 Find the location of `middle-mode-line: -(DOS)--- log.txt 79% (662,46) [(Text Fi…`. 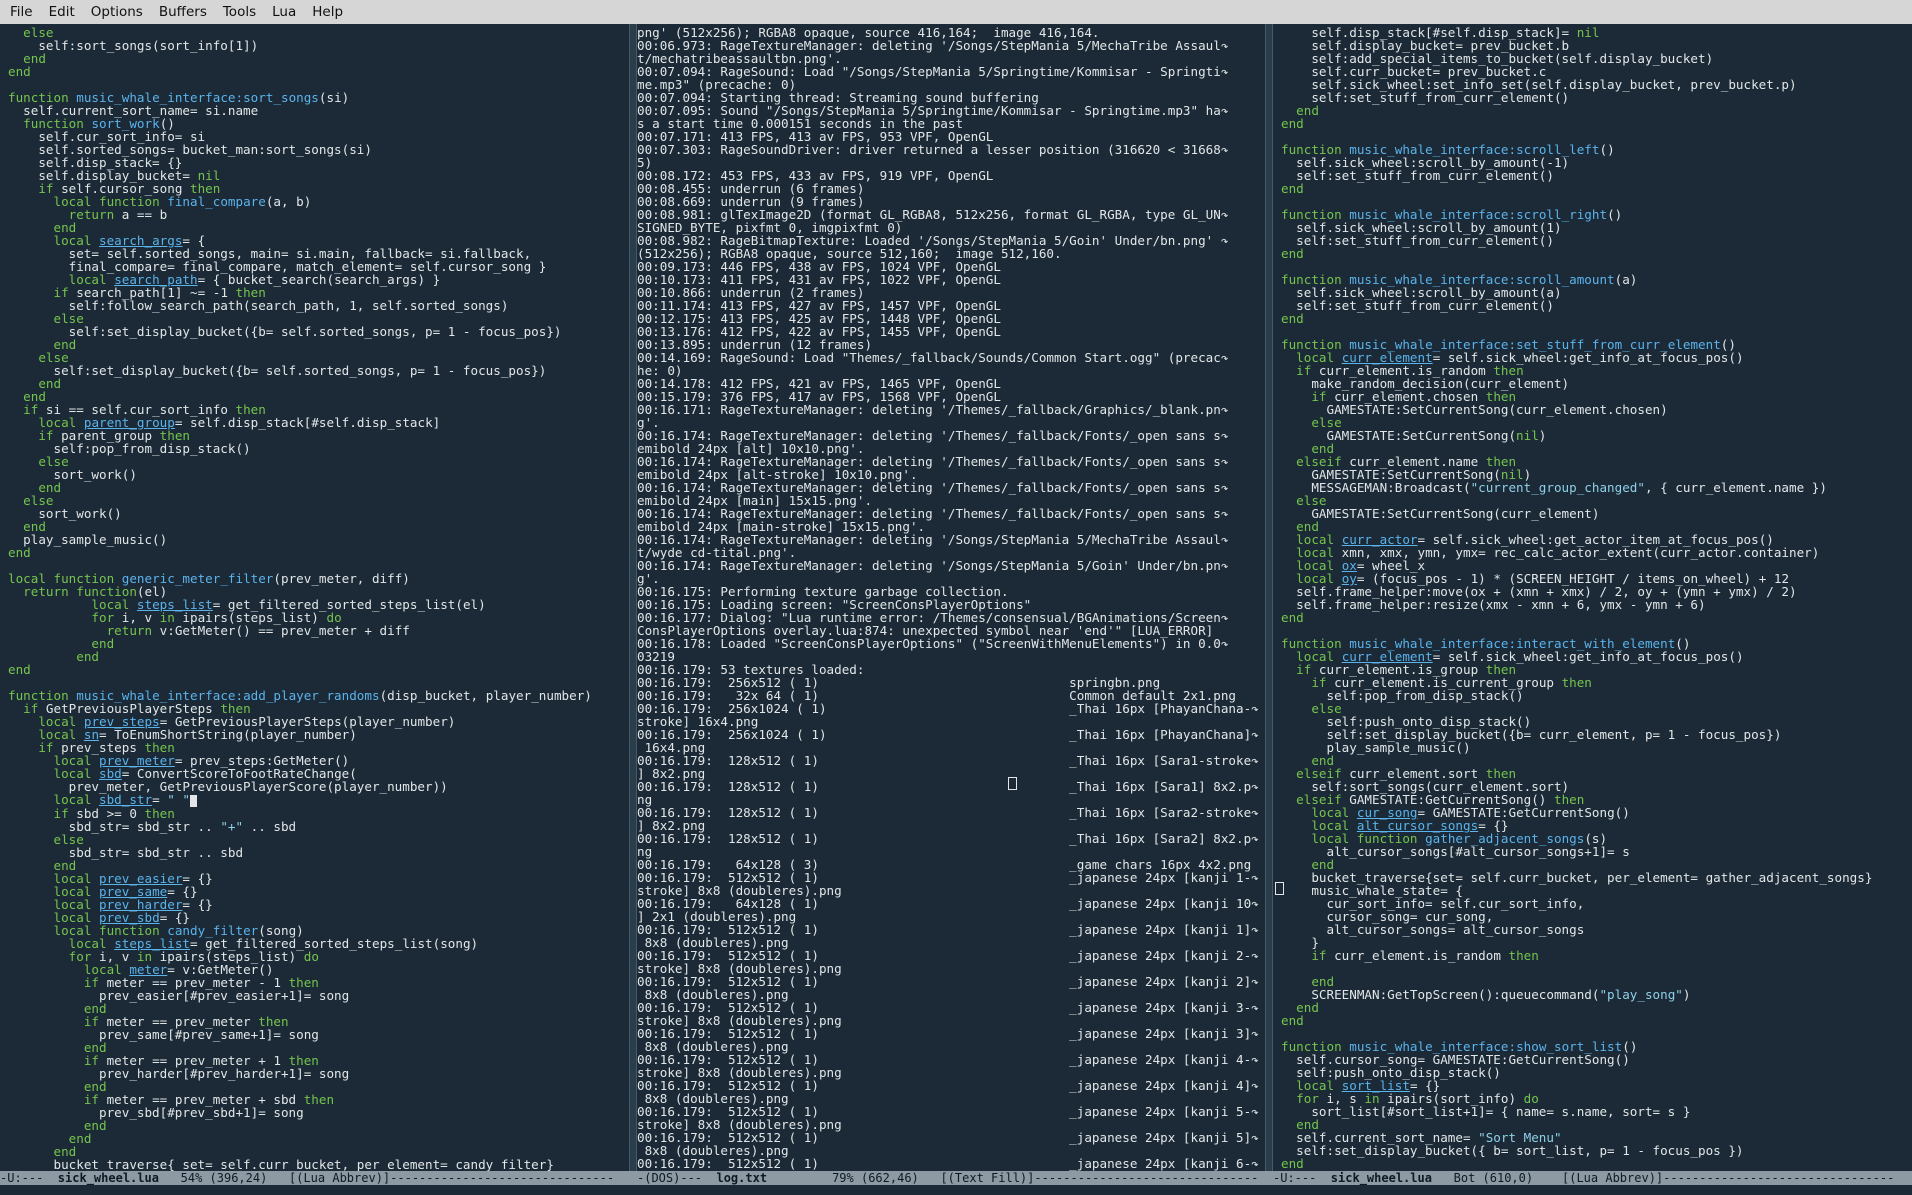

middle-mode-line: -(DOS)--- log.txt 79% (662,46) [(Text Fi… is located at coordinates (955, 1178).